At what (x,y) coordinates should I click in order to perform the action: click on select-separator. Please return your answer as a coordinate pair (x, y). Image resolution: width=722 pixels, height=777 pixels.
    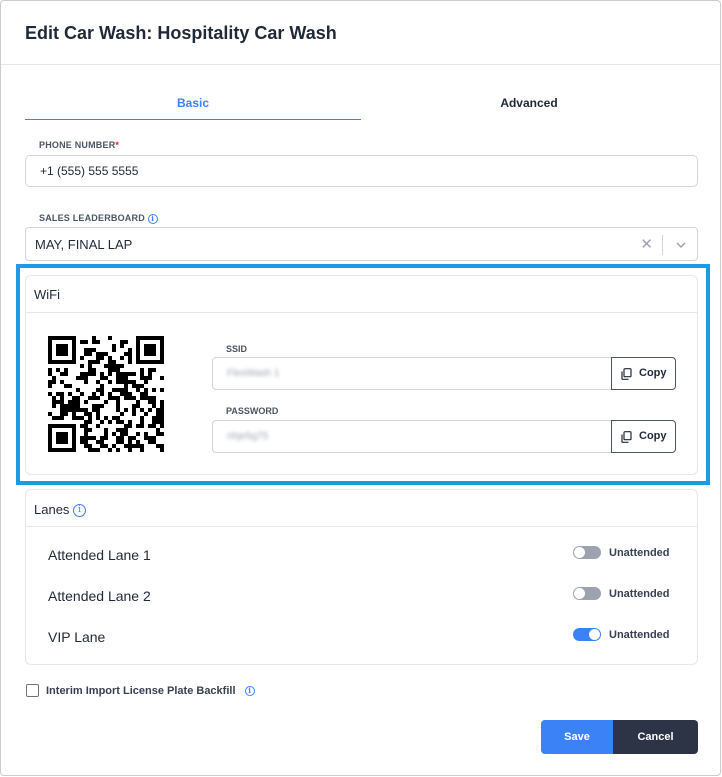
    Looking at the image, I should click on (662, 245).